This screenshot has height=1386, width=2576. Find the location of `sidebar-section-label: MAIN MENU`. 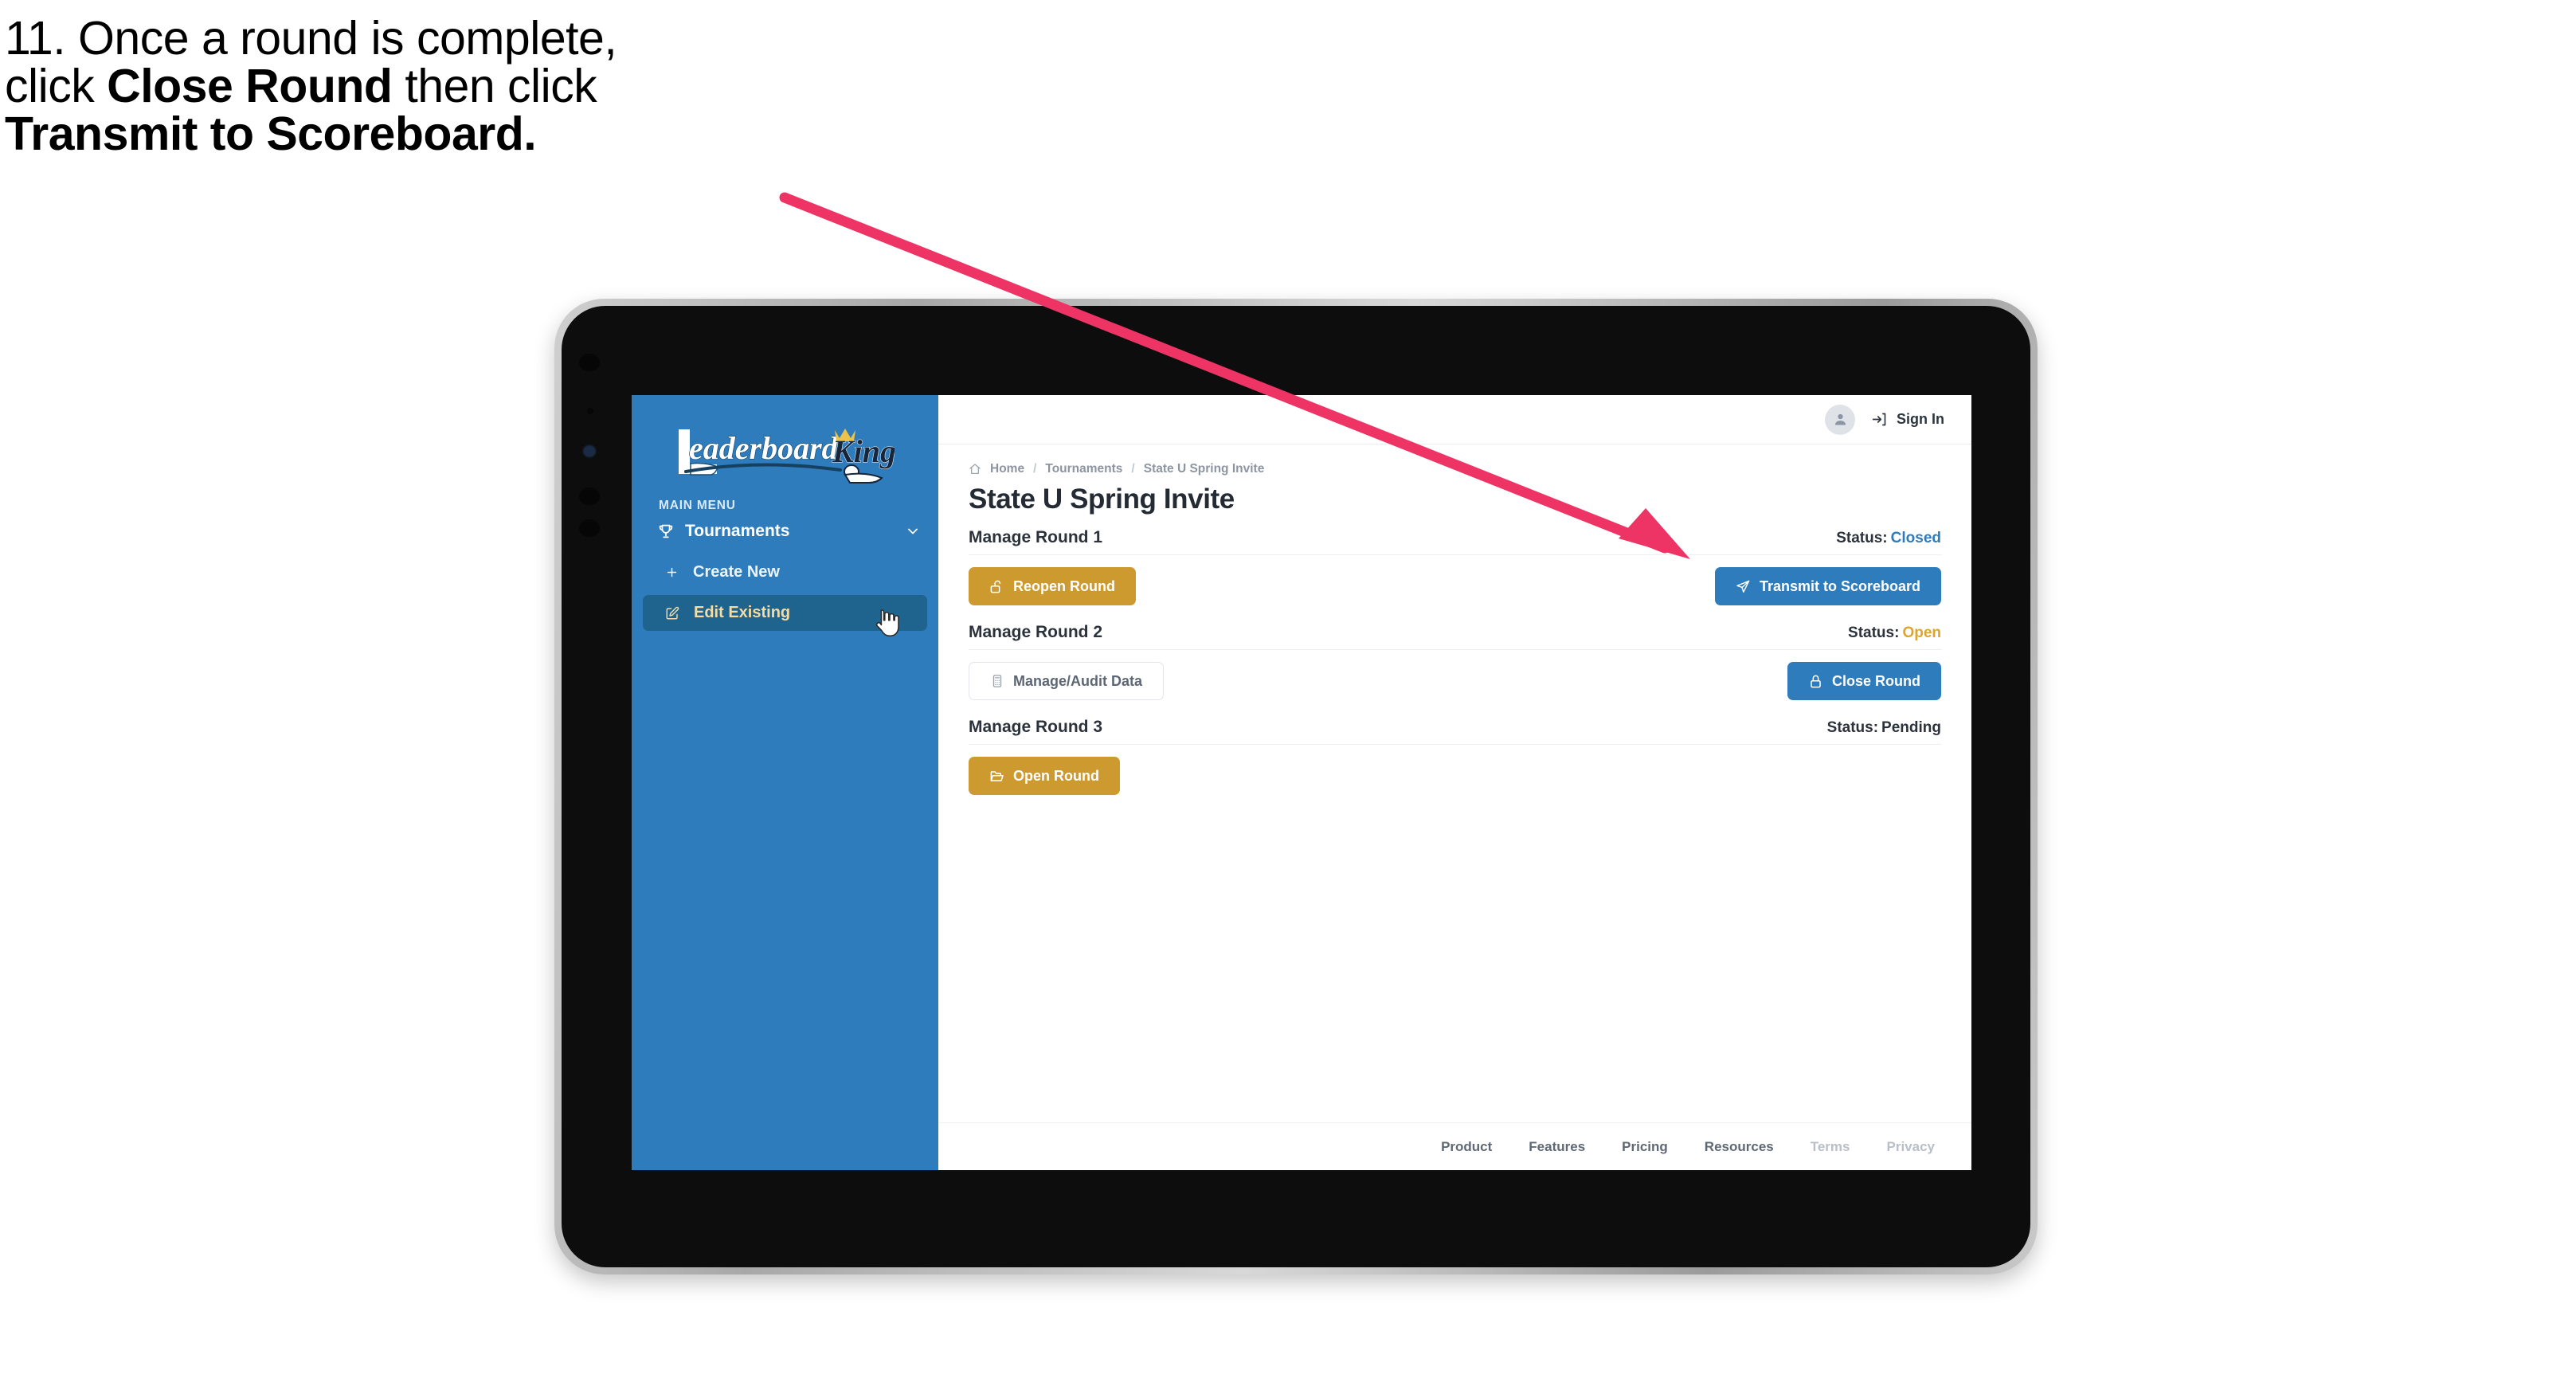

sidebar-section-label: MAIN MENU is located at coordinates (697, 505).